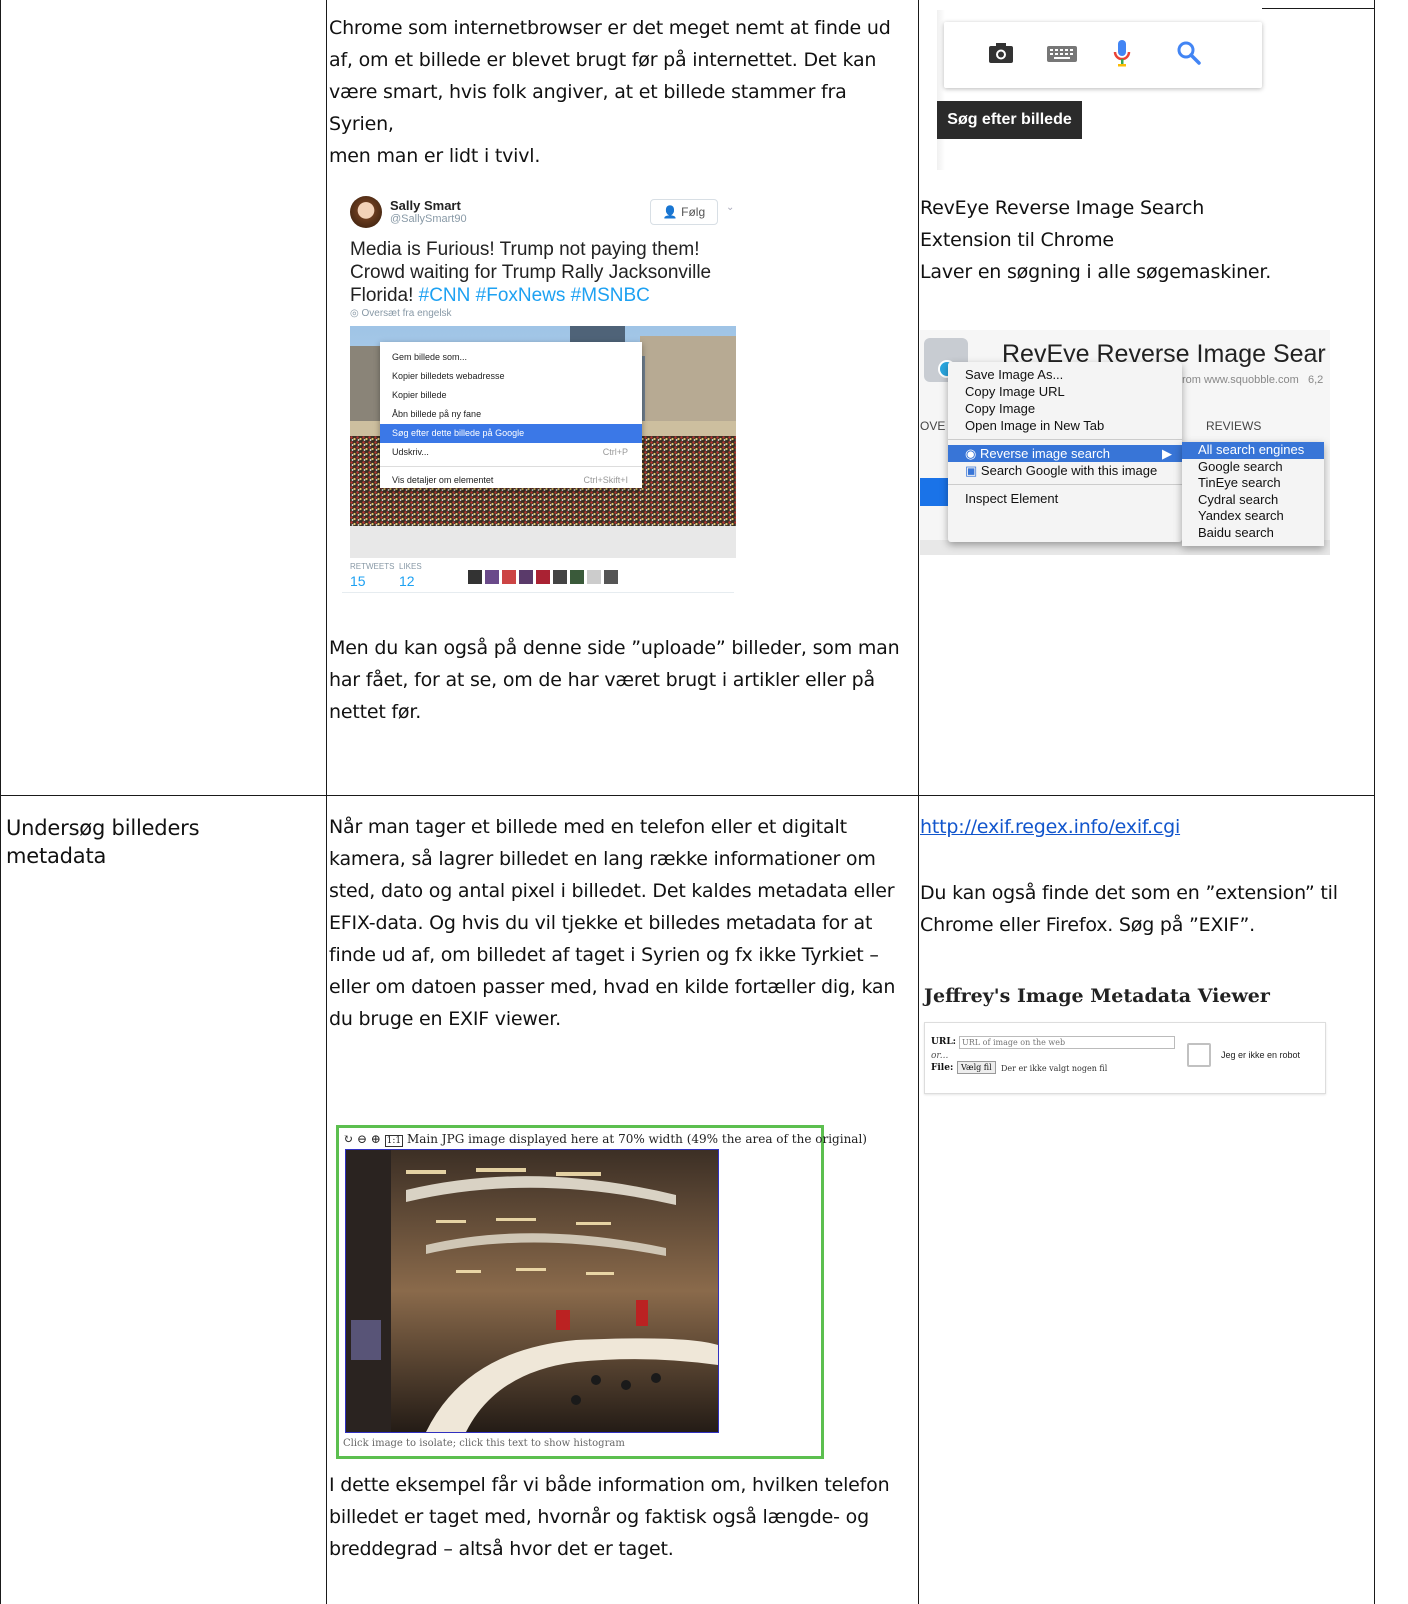 This screenshot has width=1408, height=1604. I want to click on menu-item-copy-url: Copy Image URL, so click(1065, 391).